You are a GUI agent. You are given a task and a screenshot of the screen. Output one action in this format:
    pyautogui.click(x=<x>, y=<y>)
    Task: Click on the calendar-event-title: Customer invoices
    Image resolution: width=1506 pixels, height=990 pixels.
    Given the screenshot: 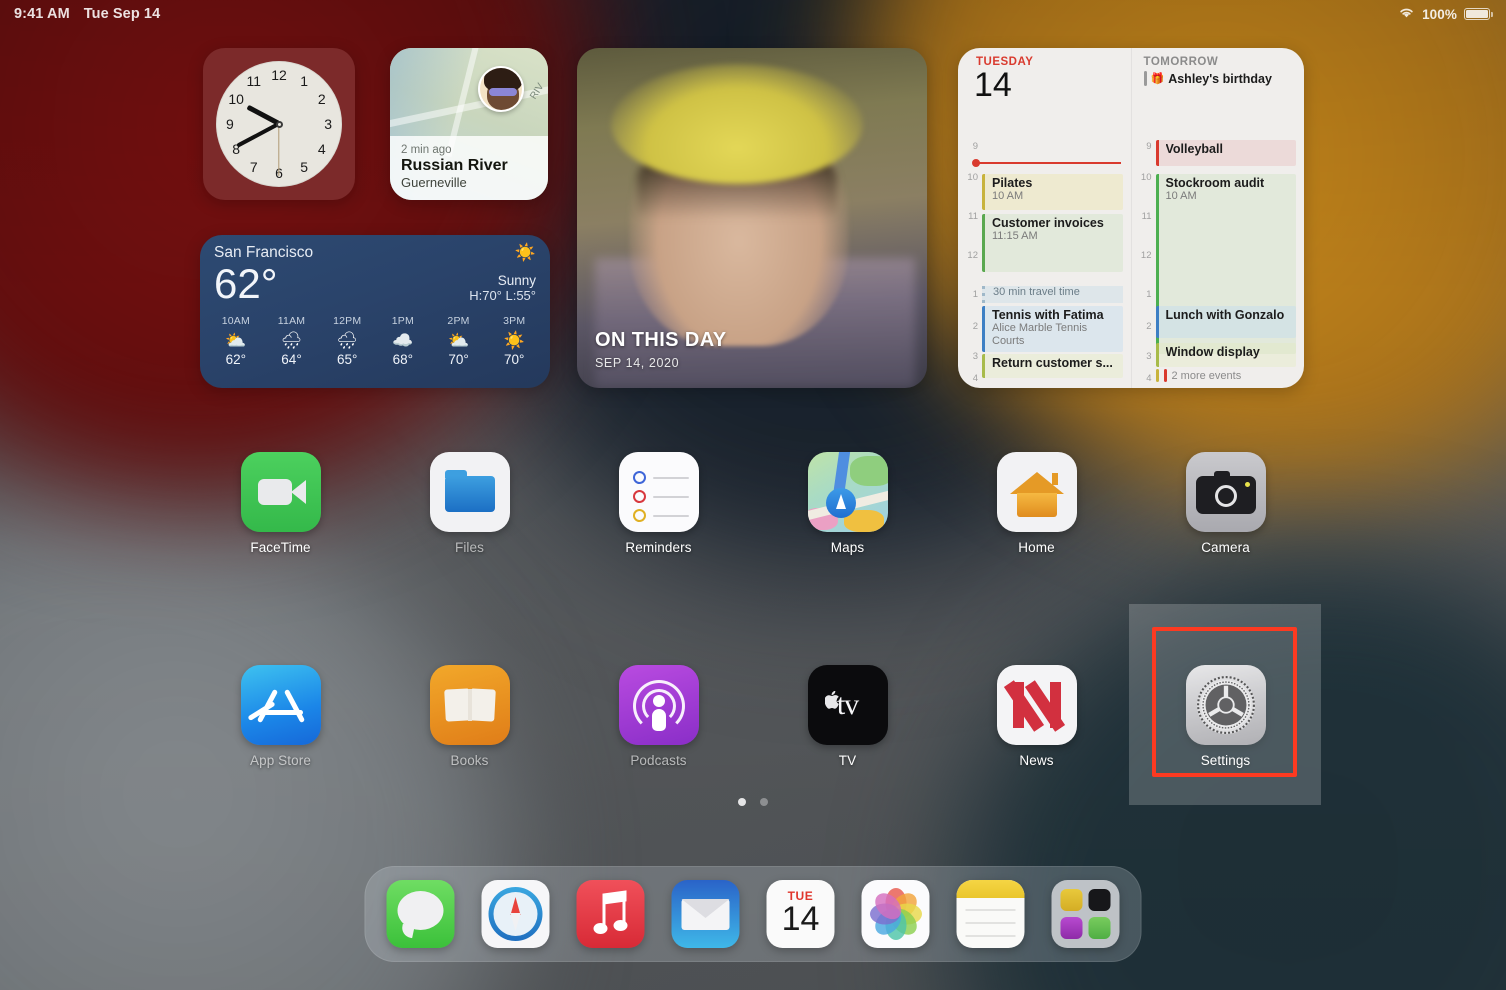 What is the action you would take?
    pyautogui.click(x=1048, y=223)
    